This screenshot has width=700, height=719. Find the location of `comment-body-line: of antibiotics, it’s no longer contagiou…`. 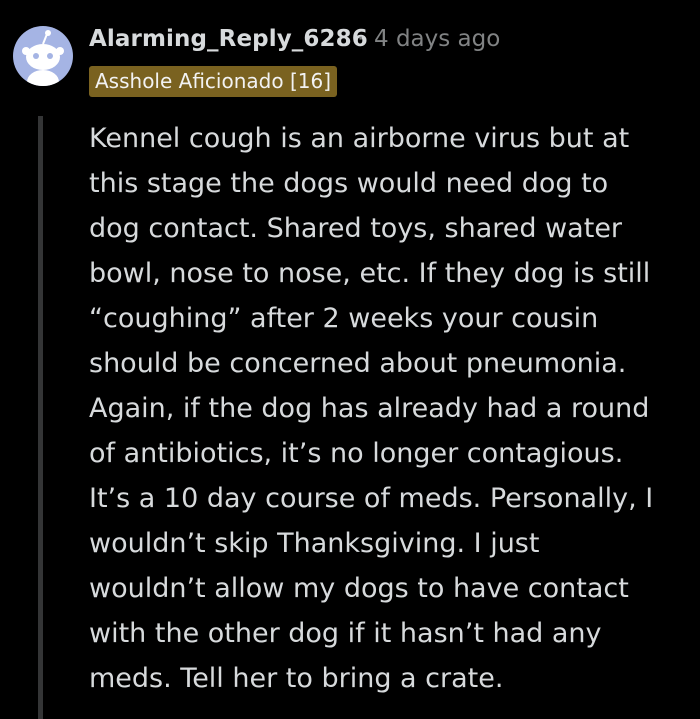

comment-body-line: of antibiotics, it’s no longer contagiou… is located at coordinates (356, 453).